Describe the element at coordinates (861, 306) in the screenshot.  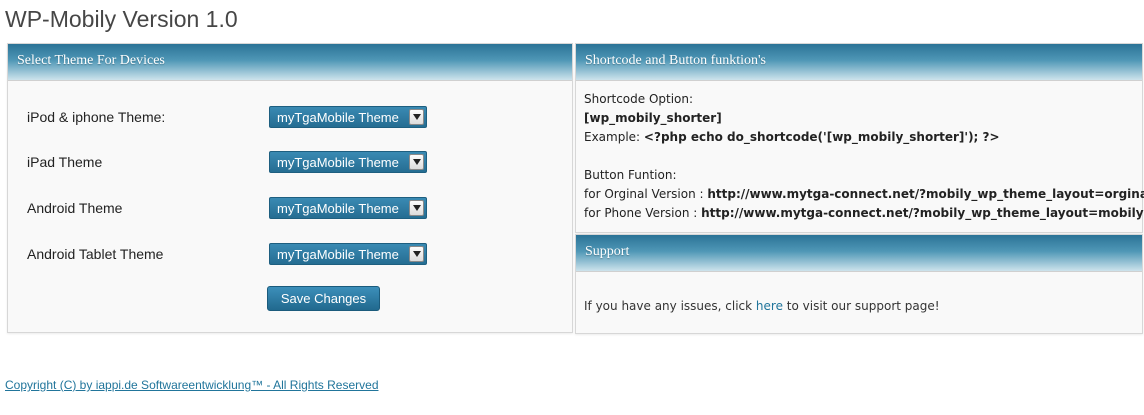
I see `support-text-after: to visit our support page!` at that location.